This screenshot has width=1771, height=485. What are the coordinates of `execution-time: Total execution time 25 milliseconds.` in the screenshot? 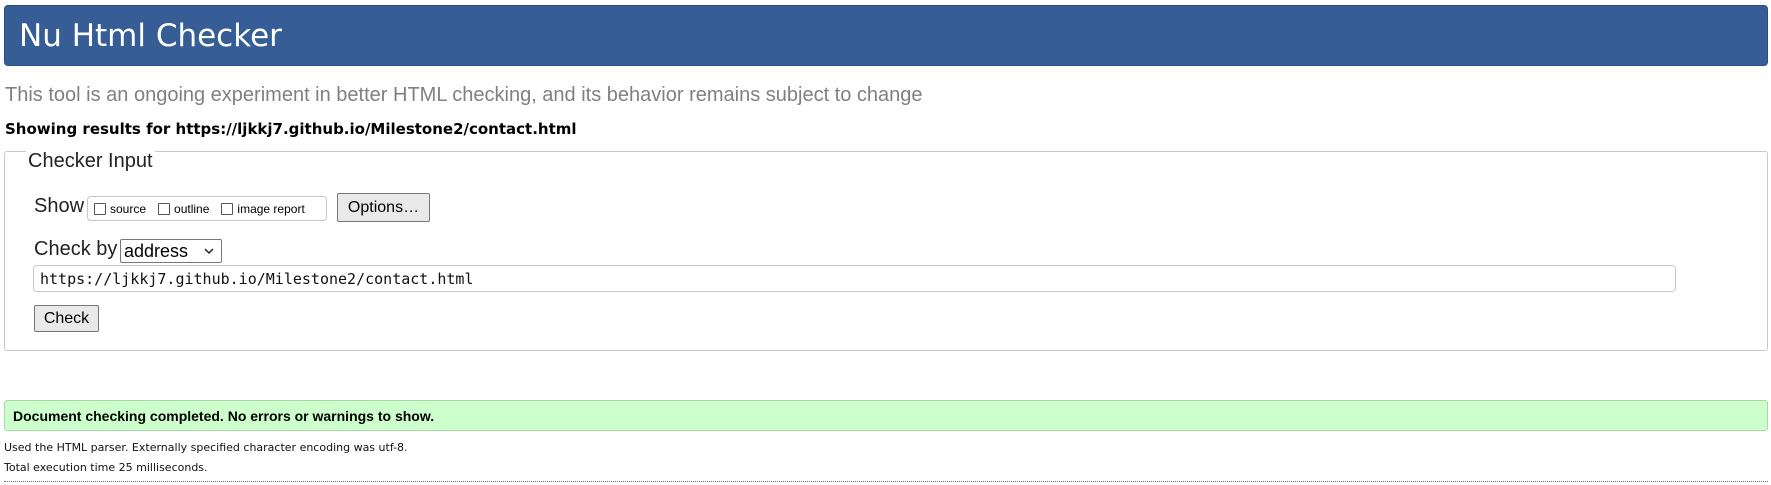 It's located at (106, 467).